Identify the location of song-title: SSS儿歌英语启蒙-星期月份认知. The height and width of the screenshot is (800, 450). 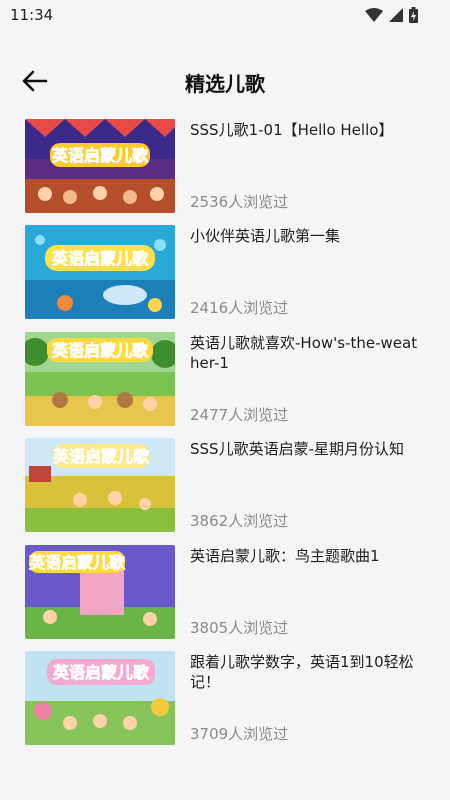
(297, 449).